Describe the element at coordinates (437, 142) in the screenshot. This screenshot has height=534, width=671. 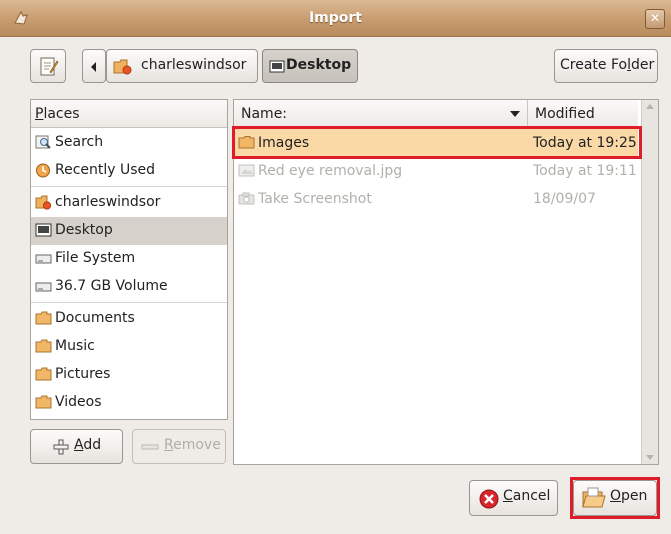
I see `highlight-selected-row` at that location.